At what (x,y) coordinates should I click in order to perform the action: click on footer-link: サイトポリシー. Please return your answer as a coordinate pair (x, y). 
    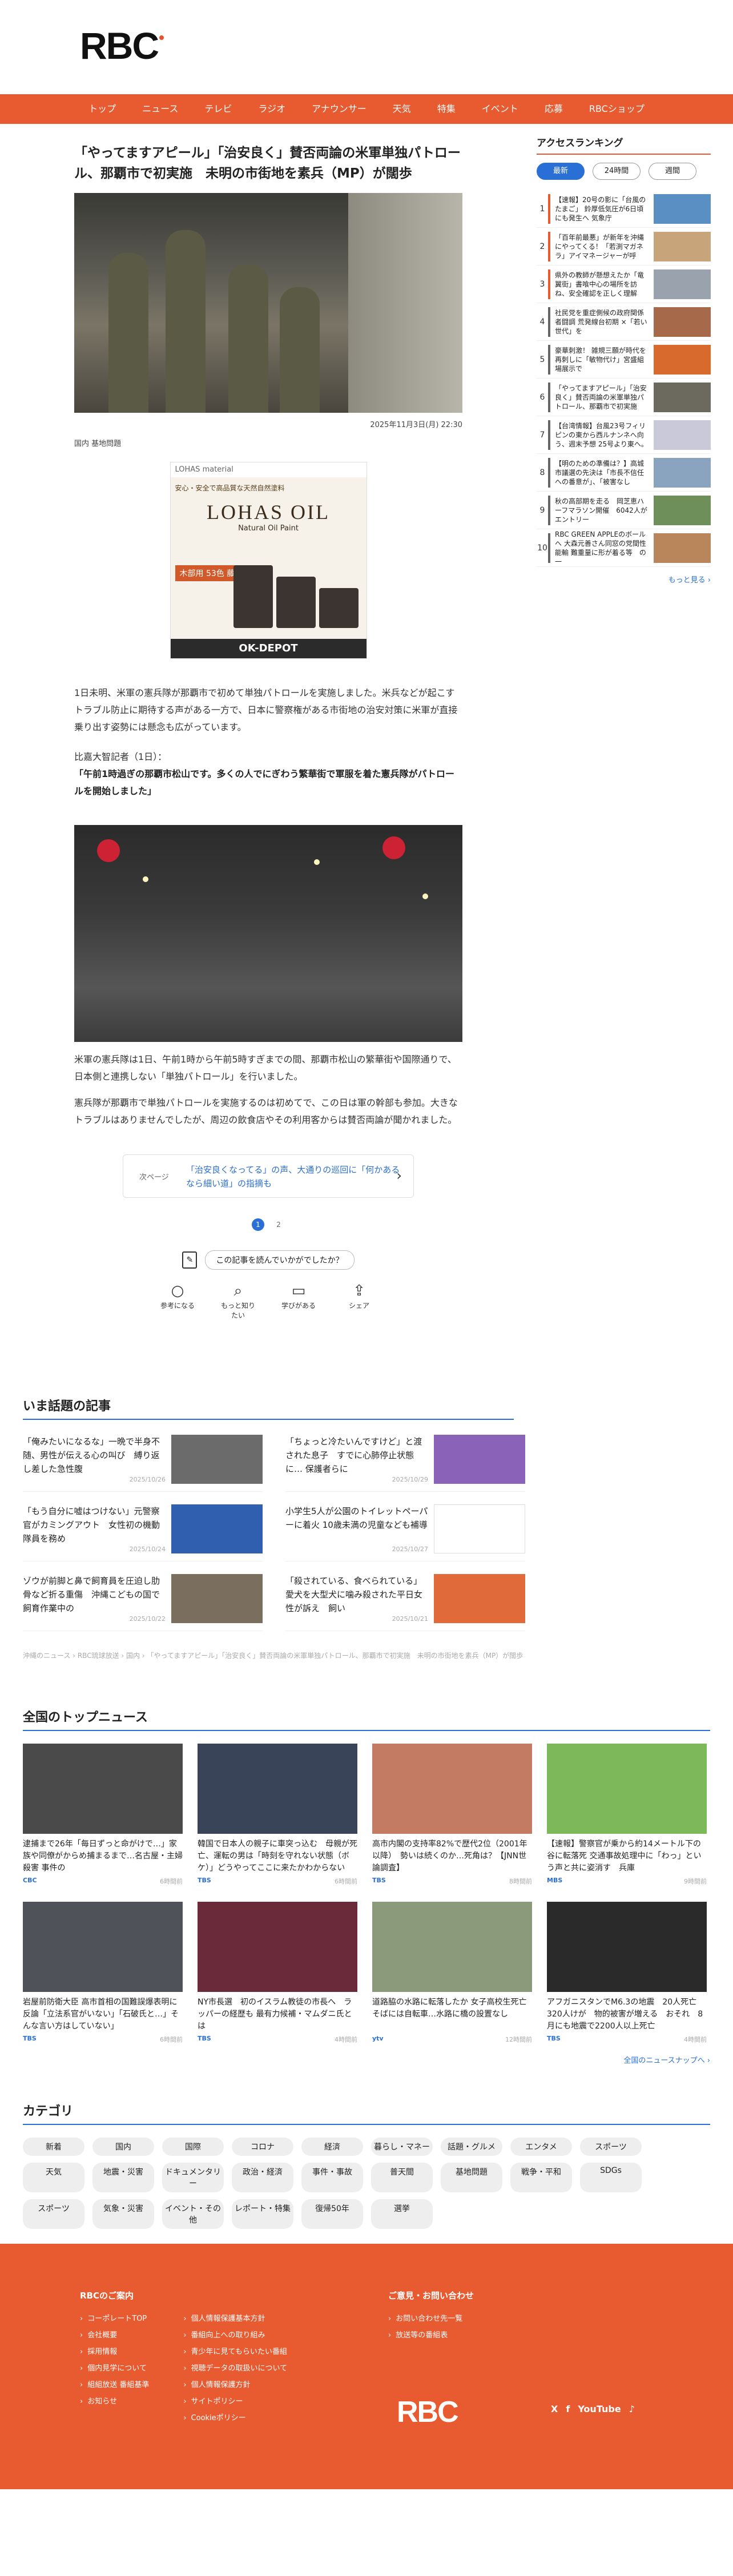
    Looking at the image, I should click on (235, 2401).